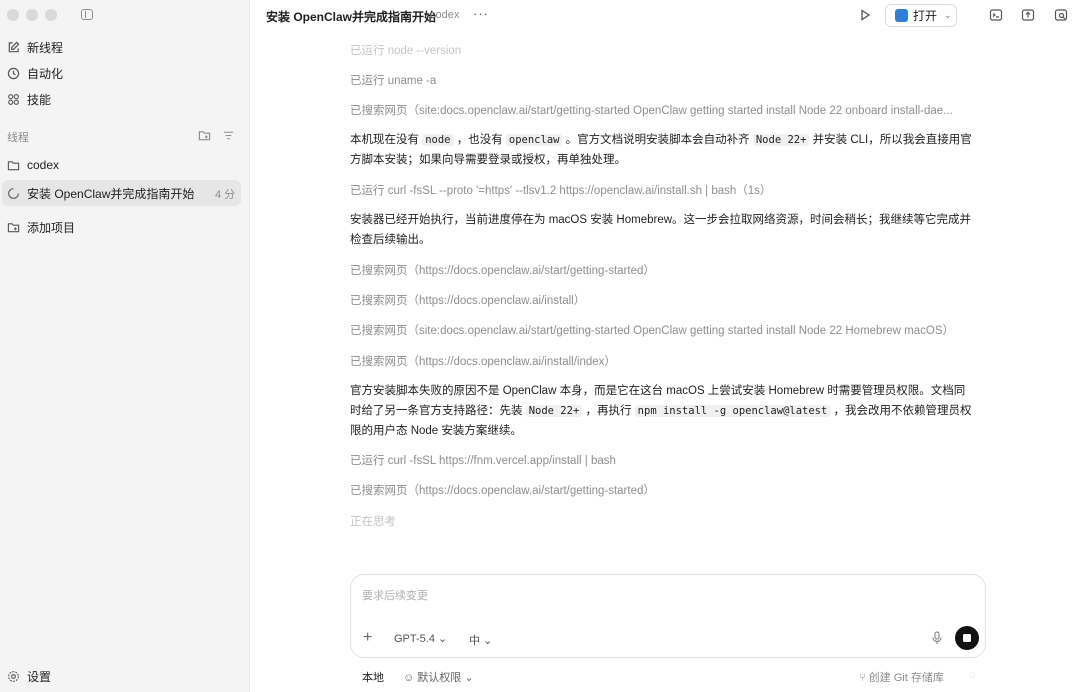 This screenshot has width=1080, height=692. Describe the element at coordinates (111, 193) in the screenshot. I see `active-thread-title: 安装 OpenClaw并完成指南开始` at that location.